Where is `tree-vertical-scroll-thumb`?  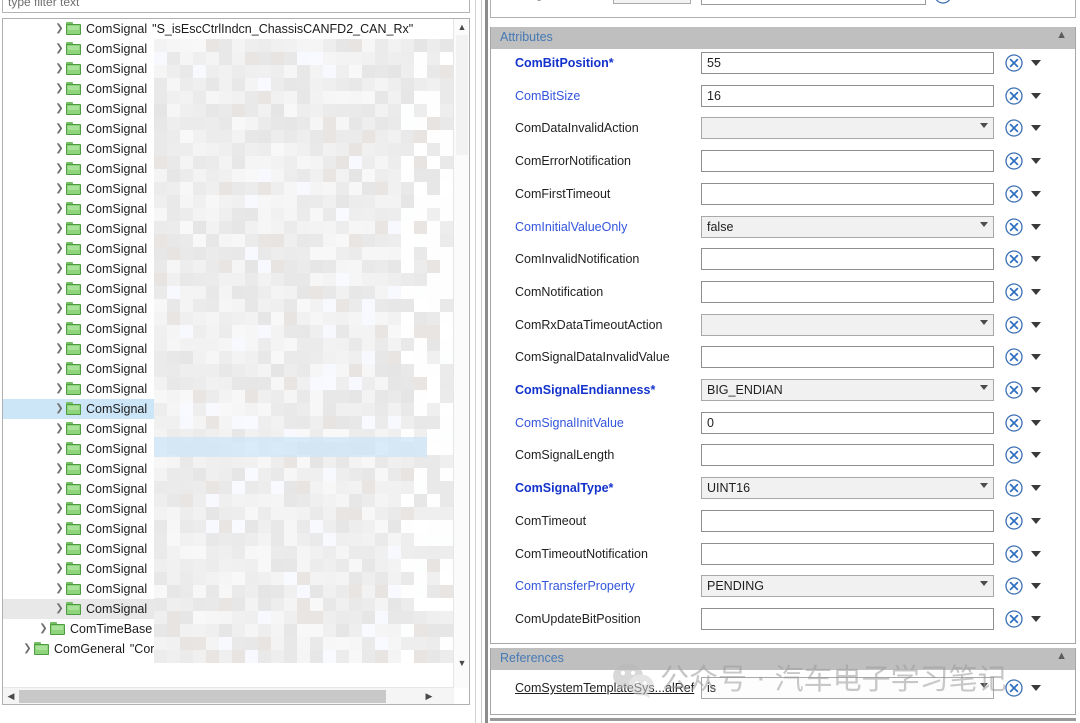
tree-vertical-scroll-thumb is located at coordinates (462, 95).